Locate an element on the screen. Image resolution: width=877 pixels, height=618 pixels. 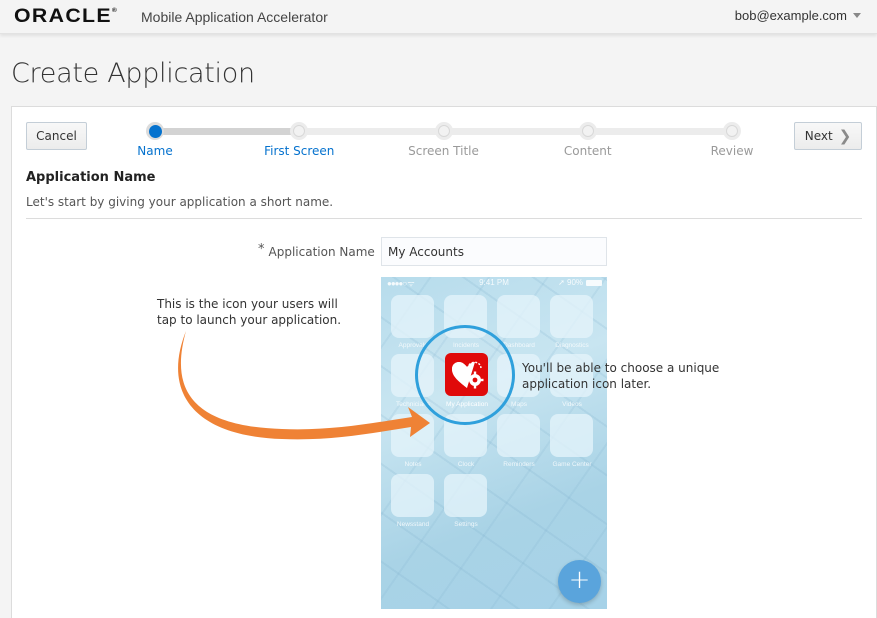
step-marker-review is located at coordinates (732, 131).